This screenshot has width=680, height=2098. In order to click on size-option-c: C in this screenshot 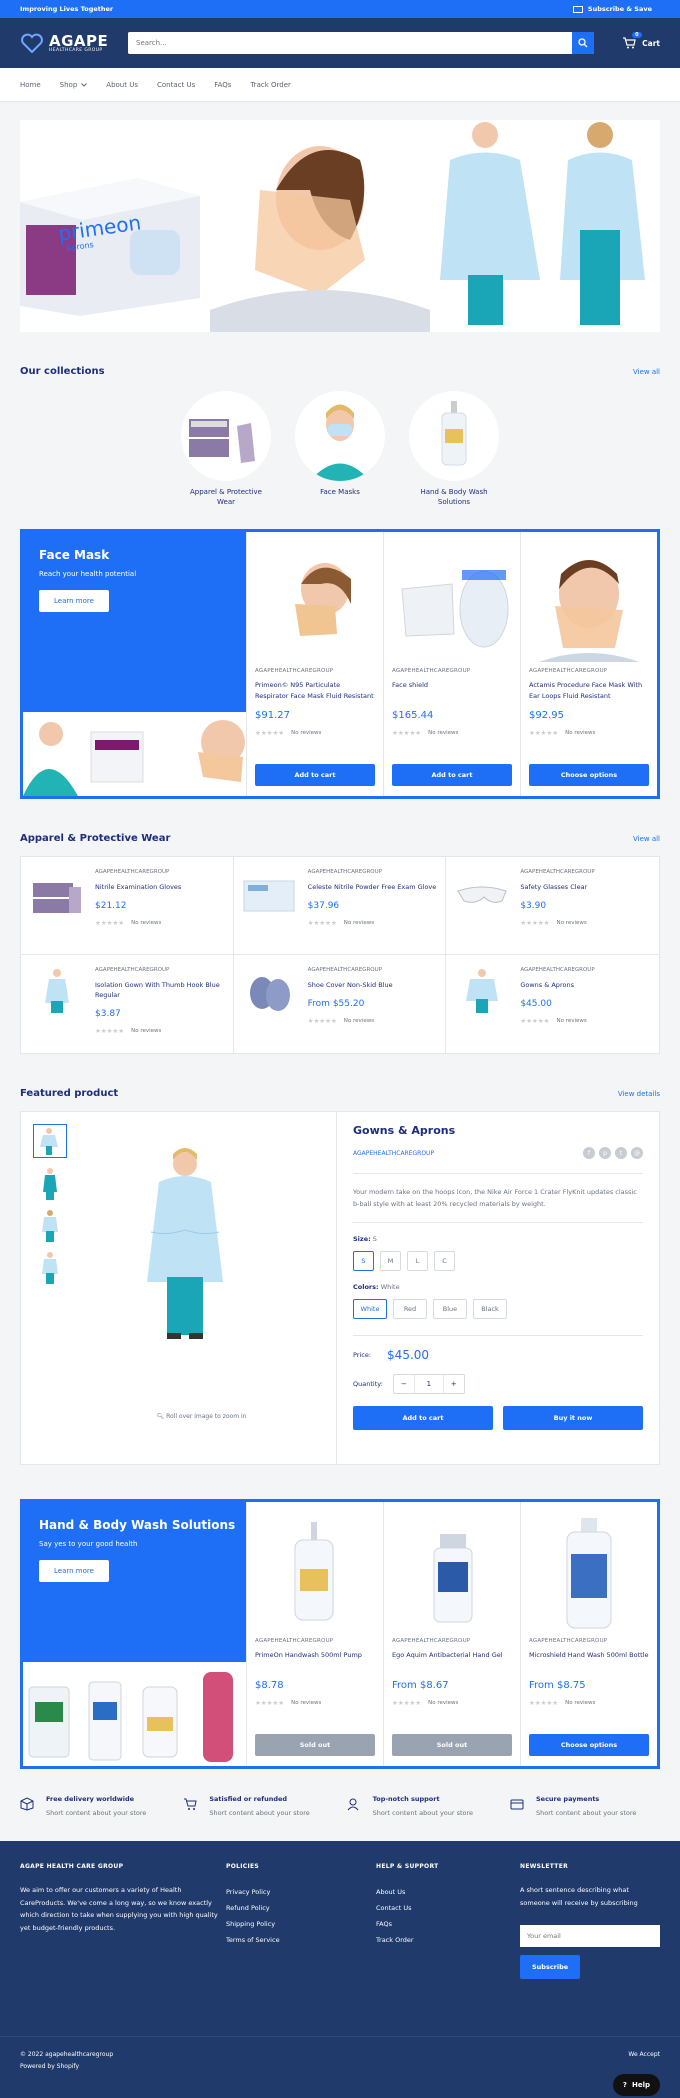, I will do `click(444, 1261)`.